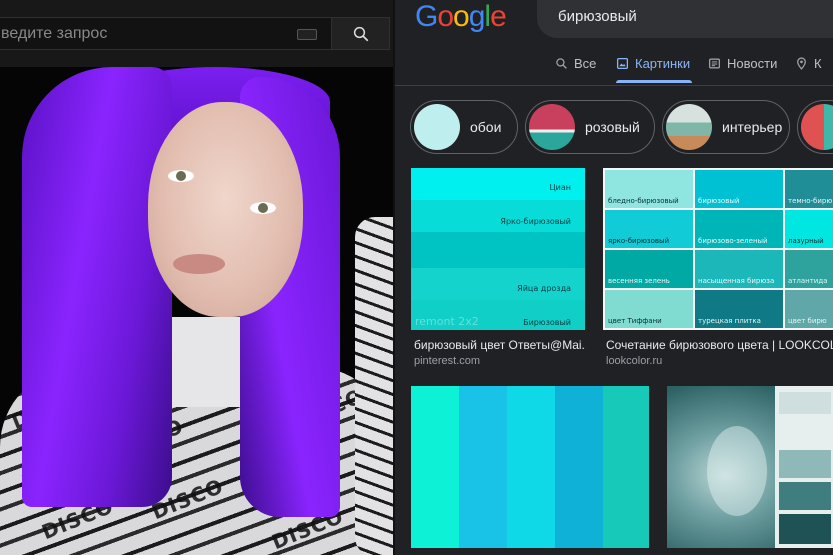 This screenshot has width=833, height=555. What do you see at coordinates (806, 241) in the screenshot?
I see `swatch-label: лазурный` at bounding box center [806, 241].